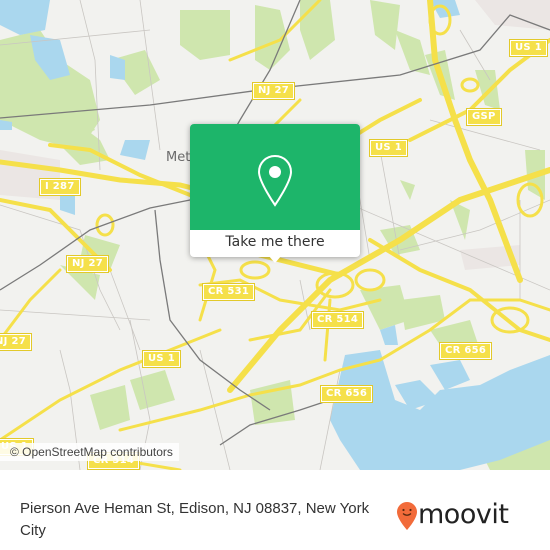  I want to click on location-pin-icon, so click(275, 180).